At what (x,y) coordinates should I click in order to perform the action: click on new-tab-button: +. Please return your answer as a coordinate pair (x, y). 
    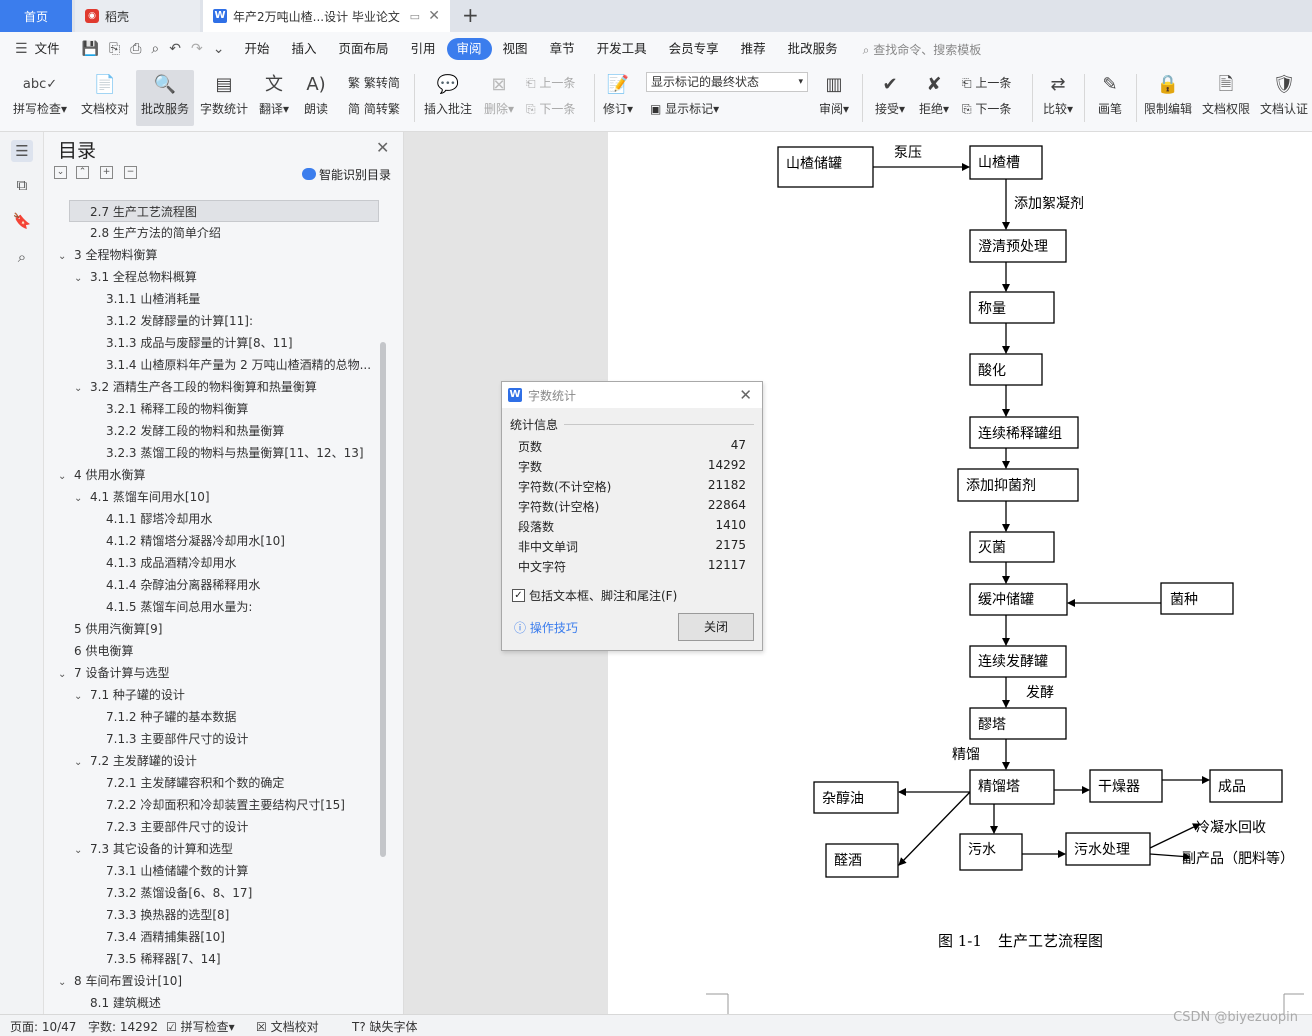
    Looking at the image, I should click on (470, 15).